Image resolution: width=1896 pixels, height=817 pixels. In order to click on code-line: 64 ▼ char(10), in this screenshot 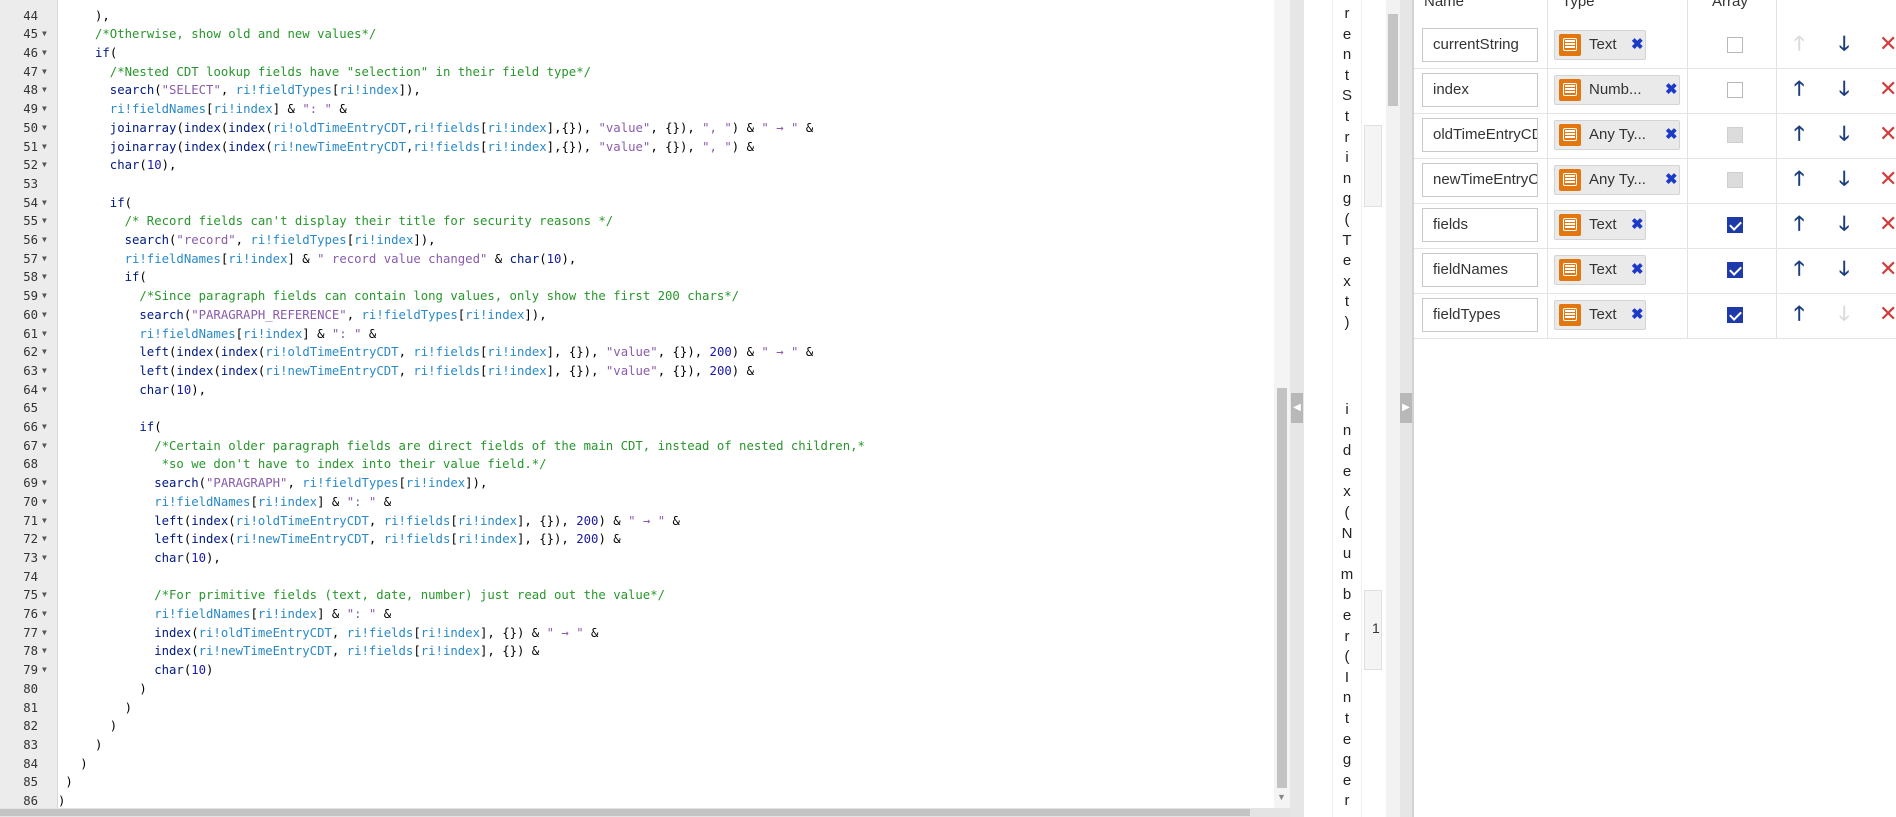, I will do `click(635, 390)`.